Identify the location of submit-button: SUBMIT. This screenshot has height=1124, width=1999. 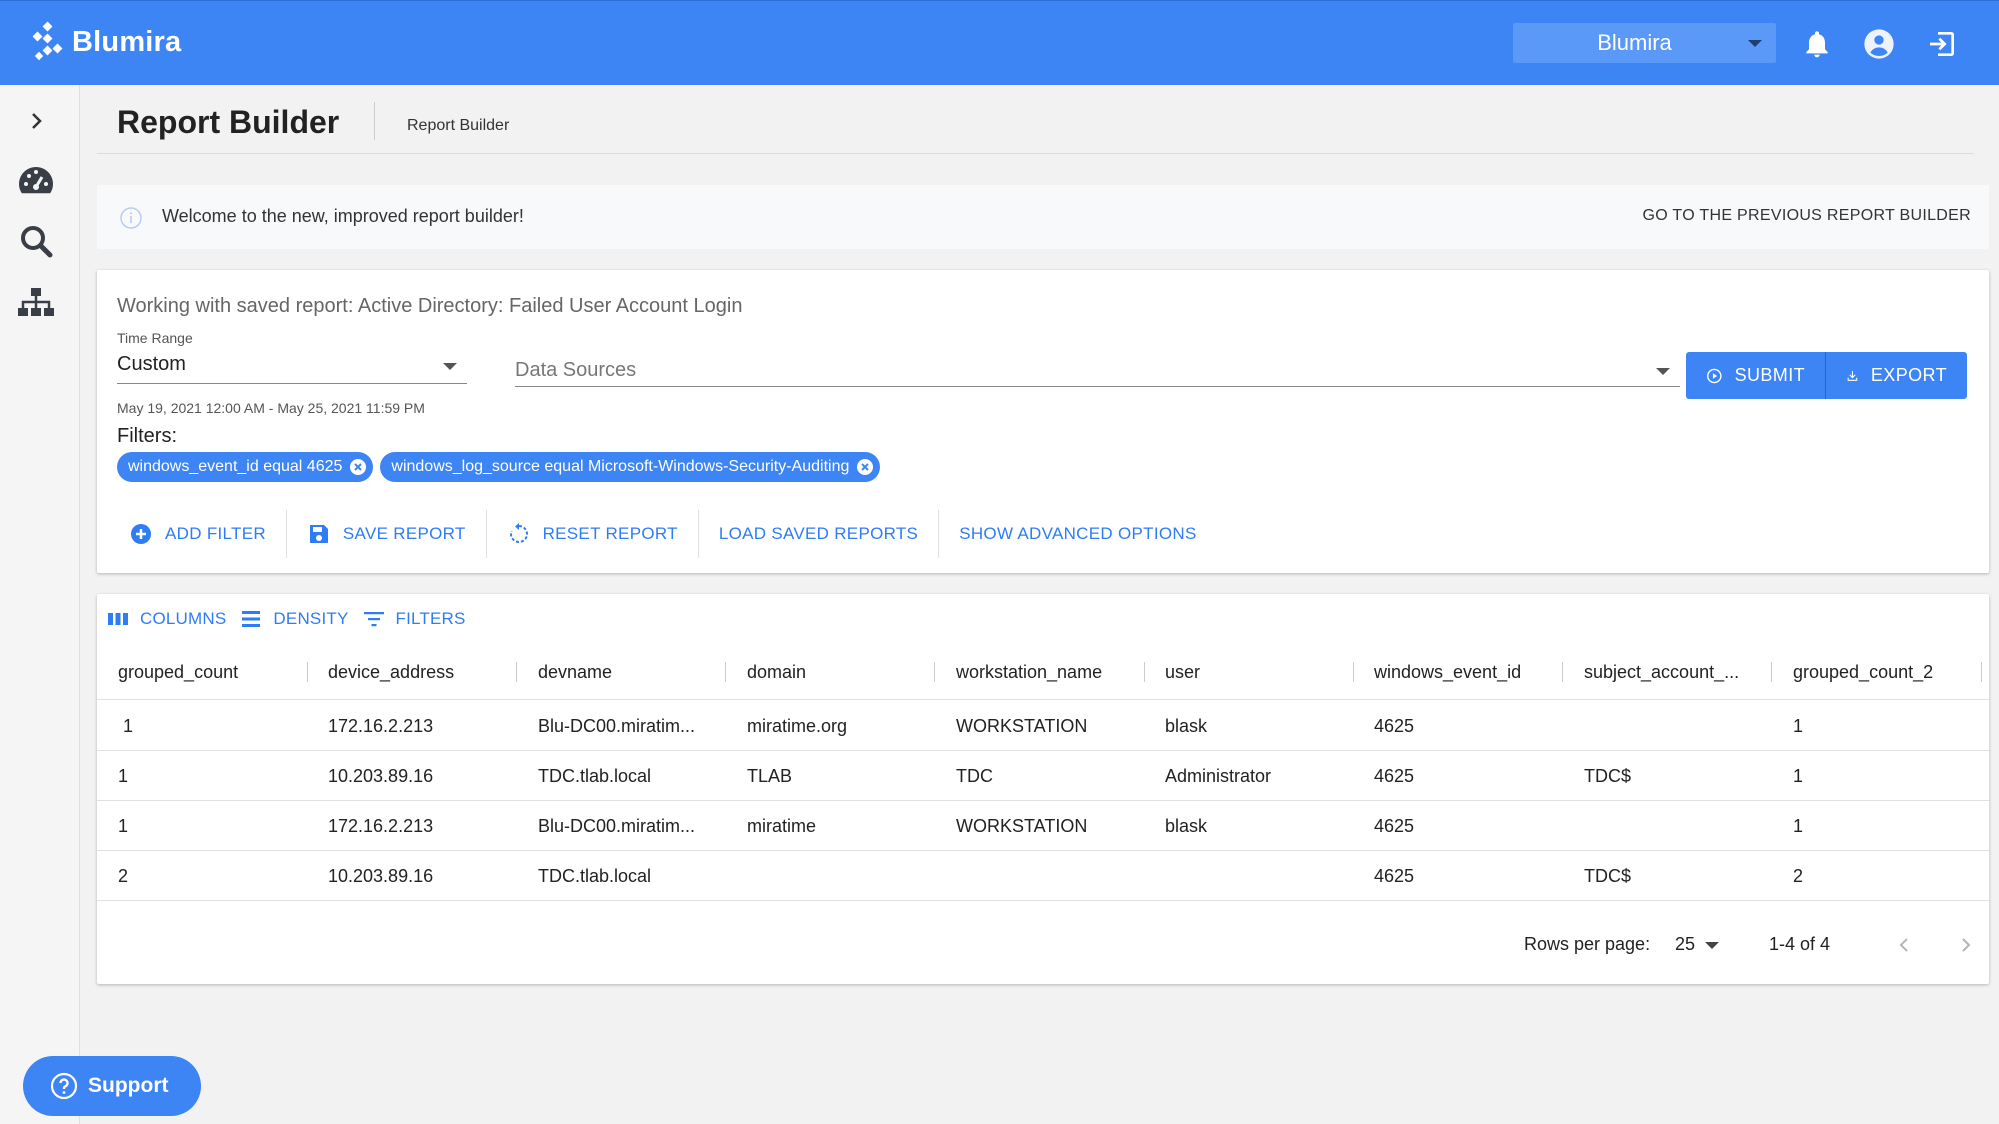
(1756, 375).